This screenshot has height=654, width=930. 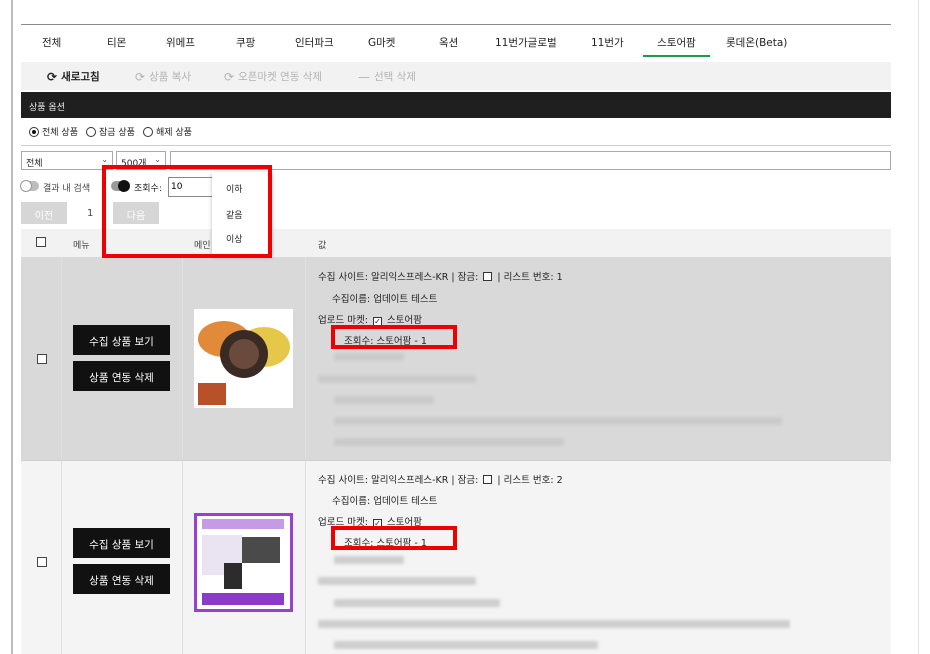 What do you see at coordinates (180, 42) in the screenshot?
I see `tab-wemakeprice: 위메프` at bounding box center [180, 42].